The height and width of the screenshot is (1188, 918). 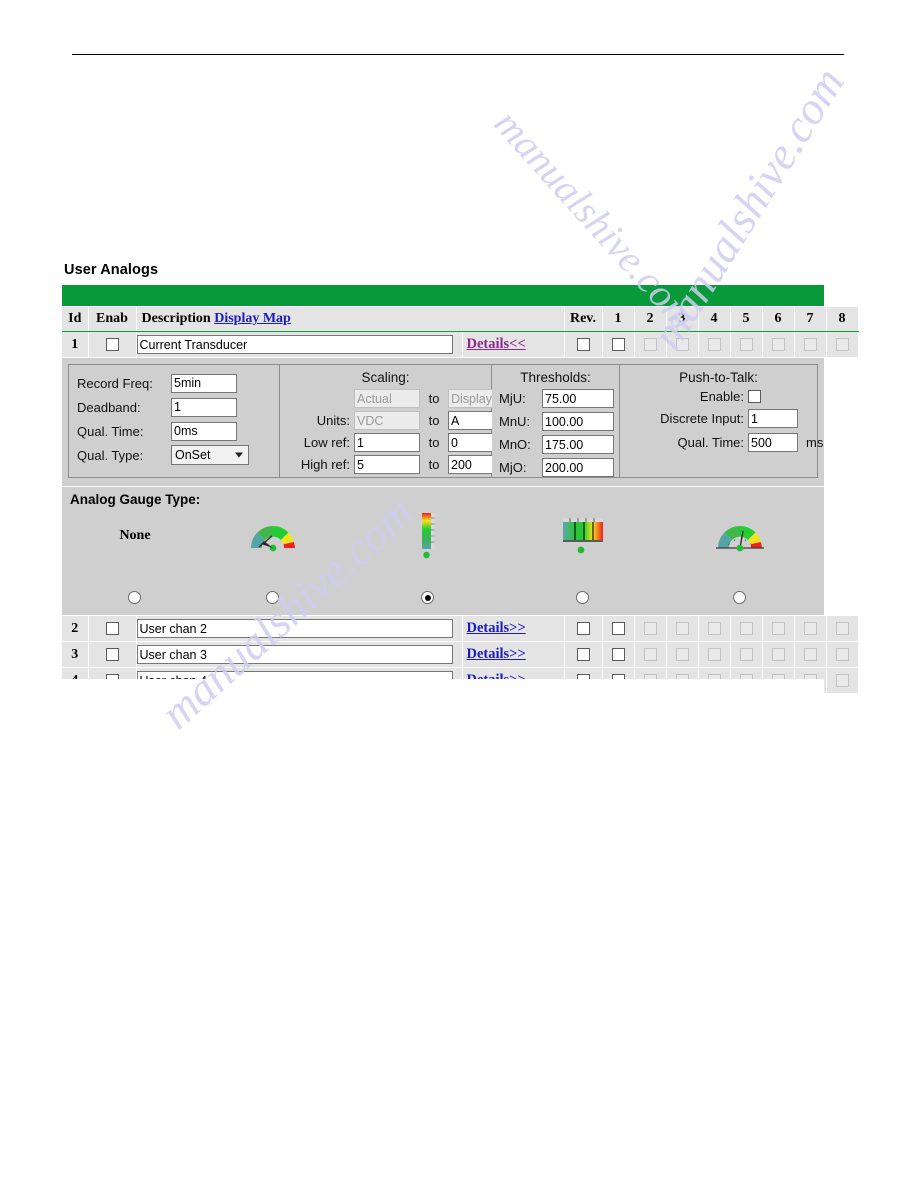 What do you see at coordinates (176, 318) in the screenshot?
I see `header-description-label: Description` at bounding box center [176, 318].